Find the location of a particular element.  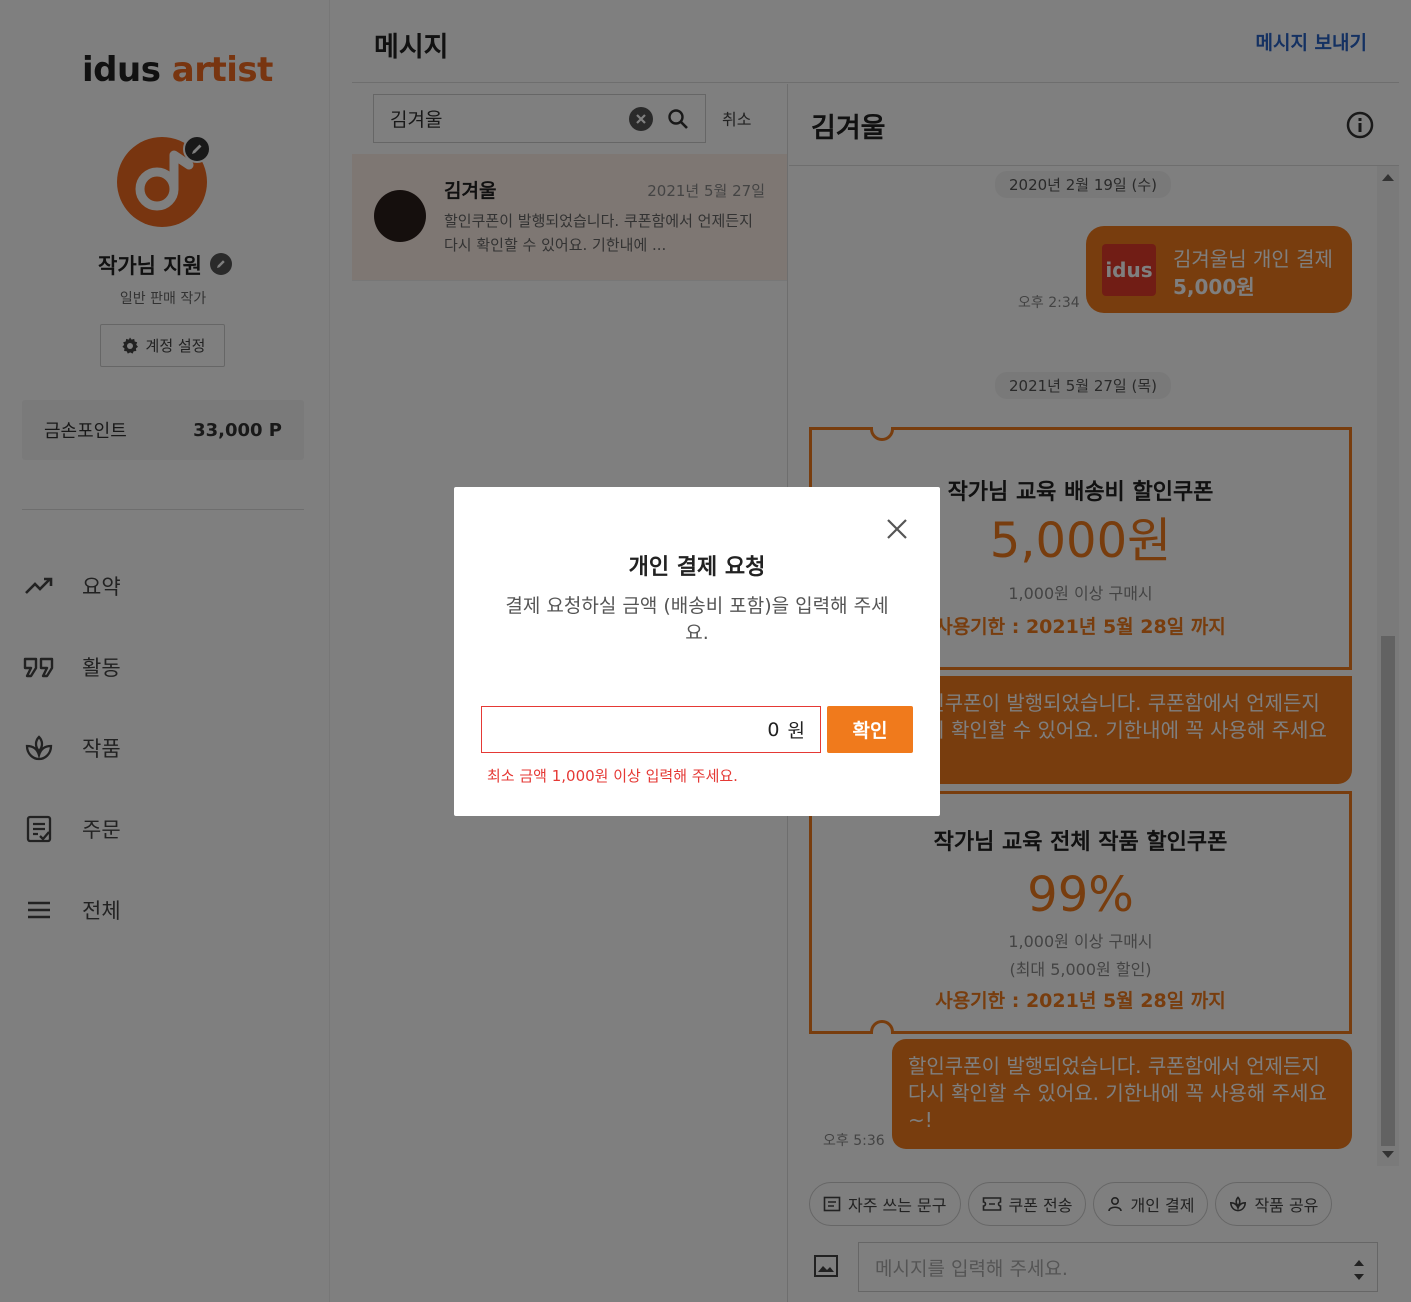

amount-error-message: 최소 금액 1,000원 이상 입력해 주세요. is located at coordinates (612, 776).